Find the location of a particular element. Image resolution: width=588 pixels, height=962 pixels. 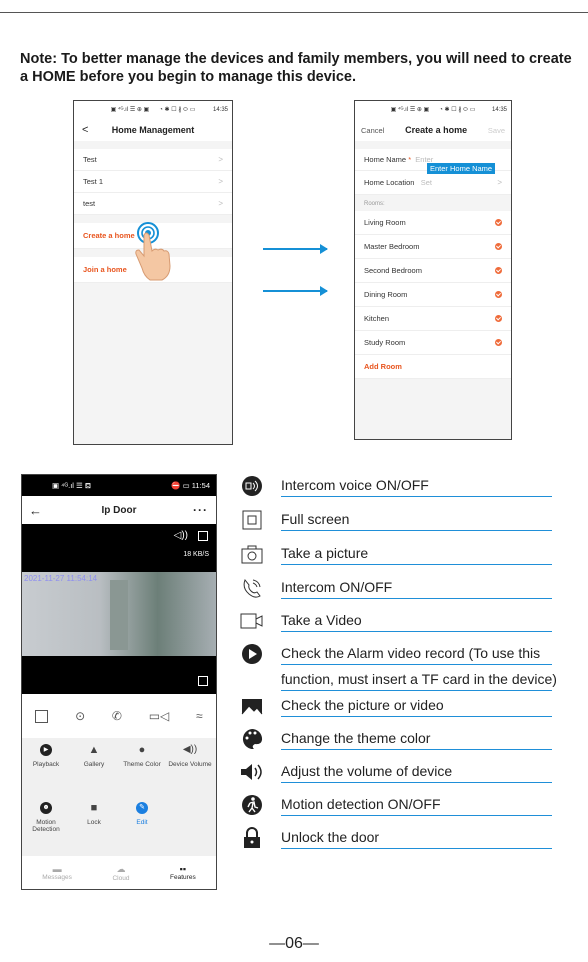

back-arrow-icon: ← is located at coordinates (35, 510).